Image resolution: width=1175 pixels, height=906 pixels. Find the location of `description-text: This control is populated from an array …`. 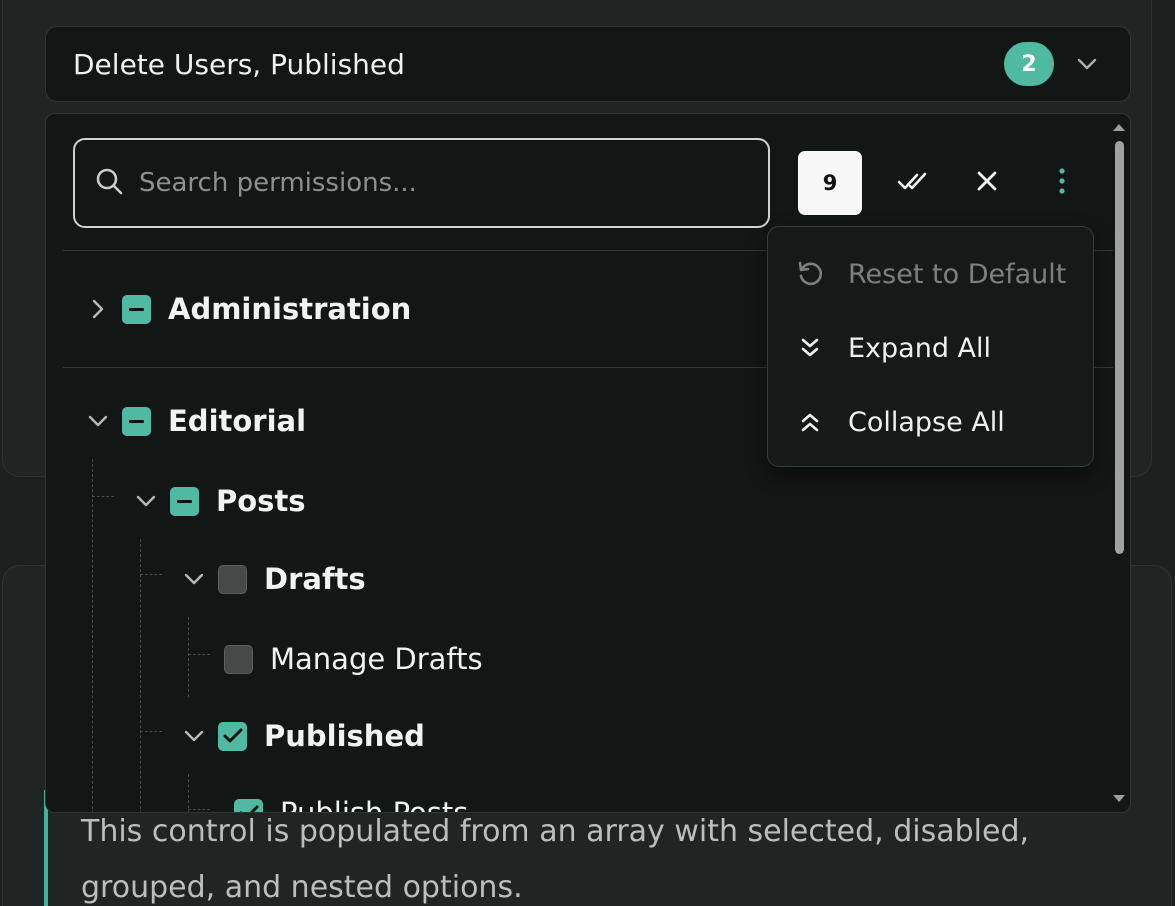

description-text: This control is populated from an array … is located at coordinates (555, 859).